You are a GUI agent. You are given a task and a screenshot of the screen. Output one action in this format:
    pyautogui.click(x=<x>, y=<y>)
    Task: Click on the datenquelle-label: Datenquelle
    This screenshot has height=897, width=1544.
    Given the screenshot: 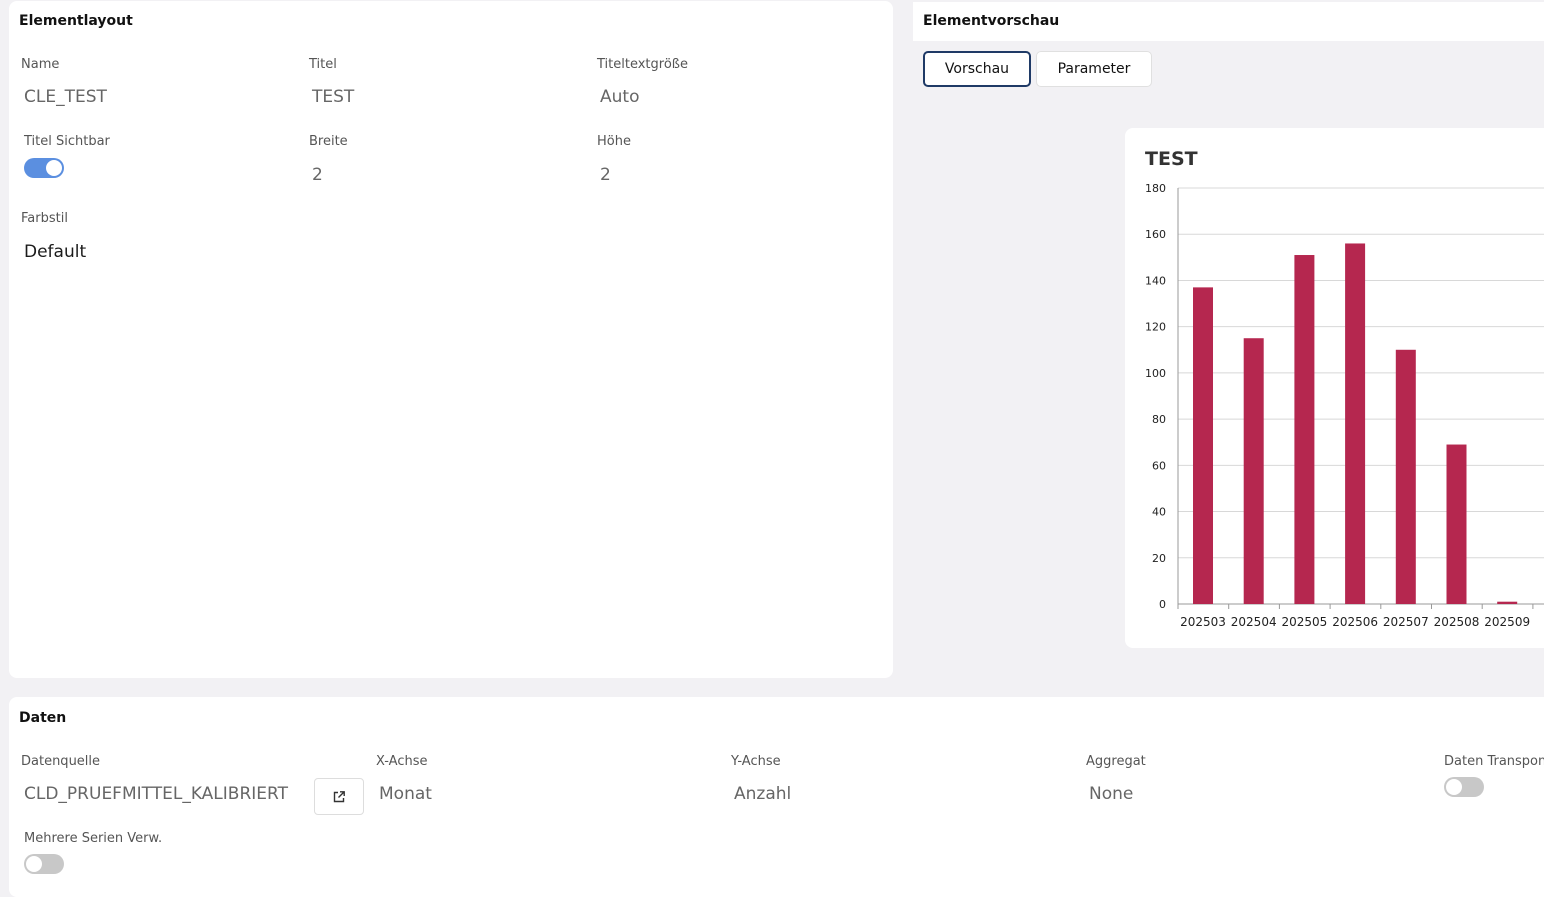 What is the action you would take?
    pyautogui.click(x=61, y=761)
    